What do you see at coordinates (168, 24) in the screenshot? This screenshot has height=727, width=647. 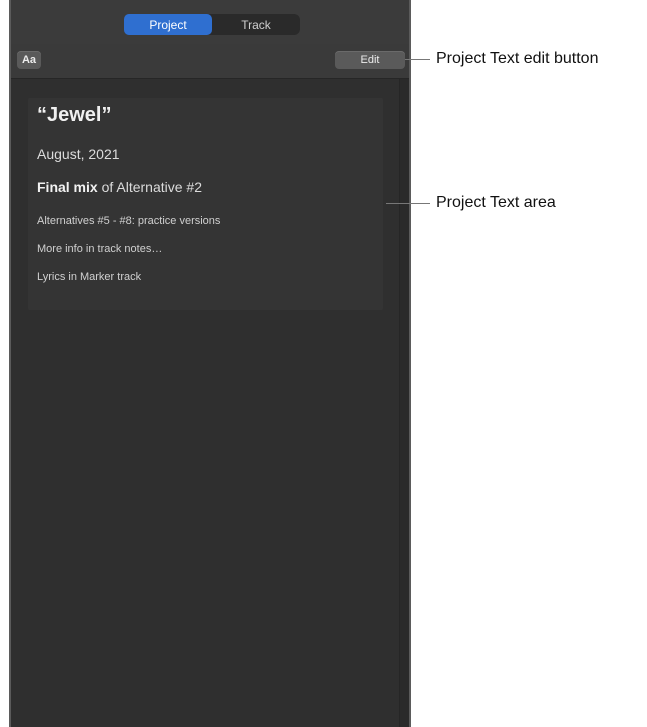 I see `tab-project: Project` at bounding box center [168, 24].